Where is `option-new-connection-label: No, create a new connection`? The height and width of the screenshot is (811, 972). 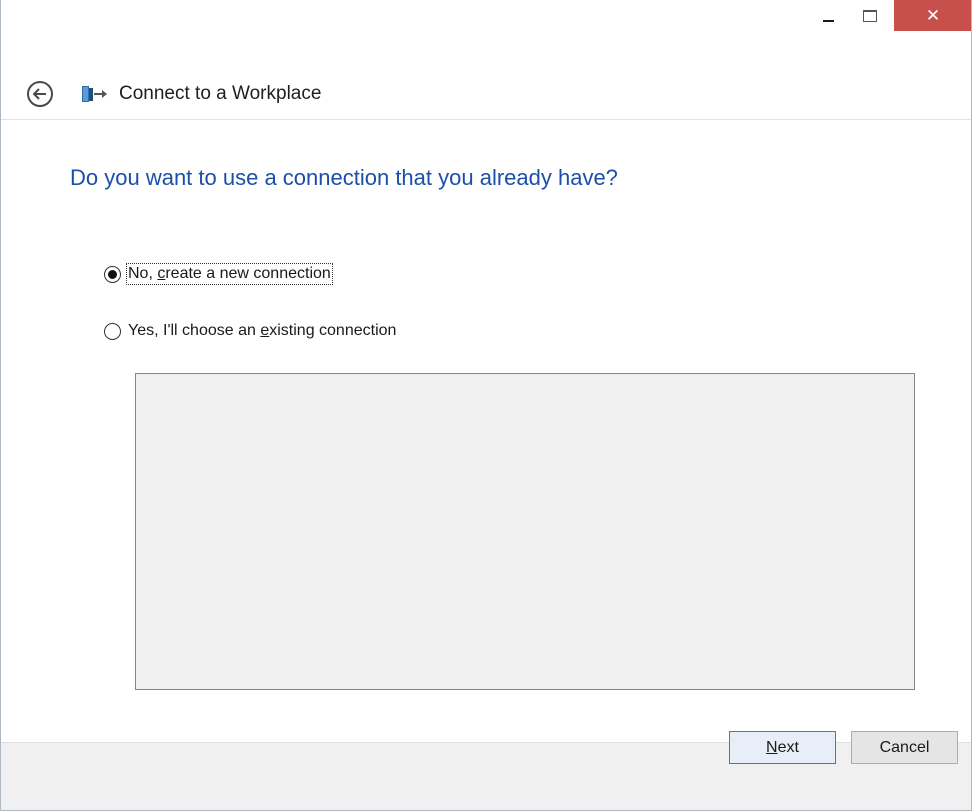 option-new-connection-label: No, create a new connection is located at coordinates (229, 274).